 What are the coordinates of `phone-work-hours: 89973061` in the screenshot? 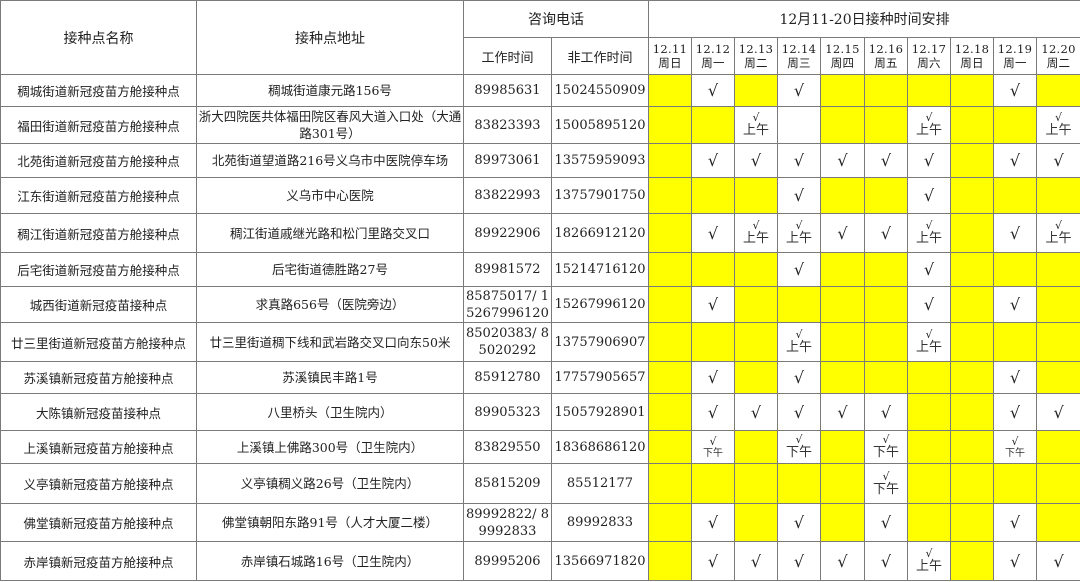 It's located at (507, 160).